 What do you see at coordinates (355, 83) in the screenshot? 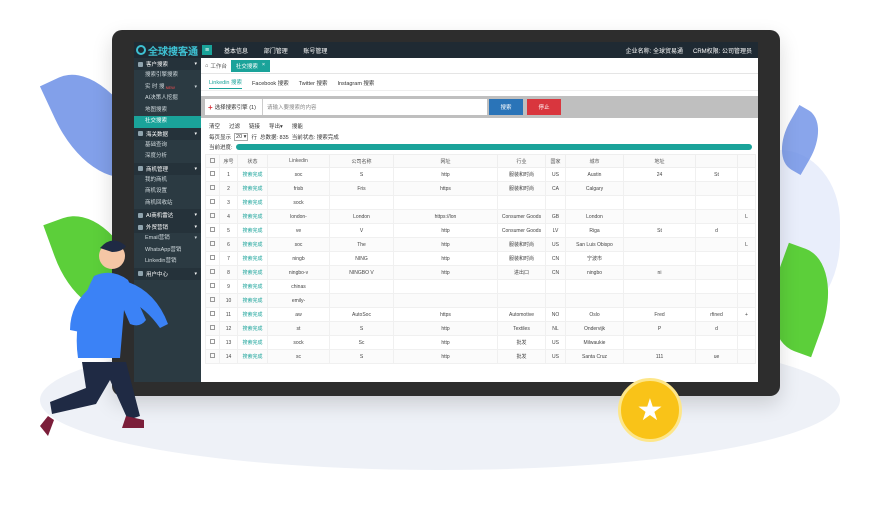
I see `subtab-instagram: Instagram 搜索` at bounding box center [355, 83].